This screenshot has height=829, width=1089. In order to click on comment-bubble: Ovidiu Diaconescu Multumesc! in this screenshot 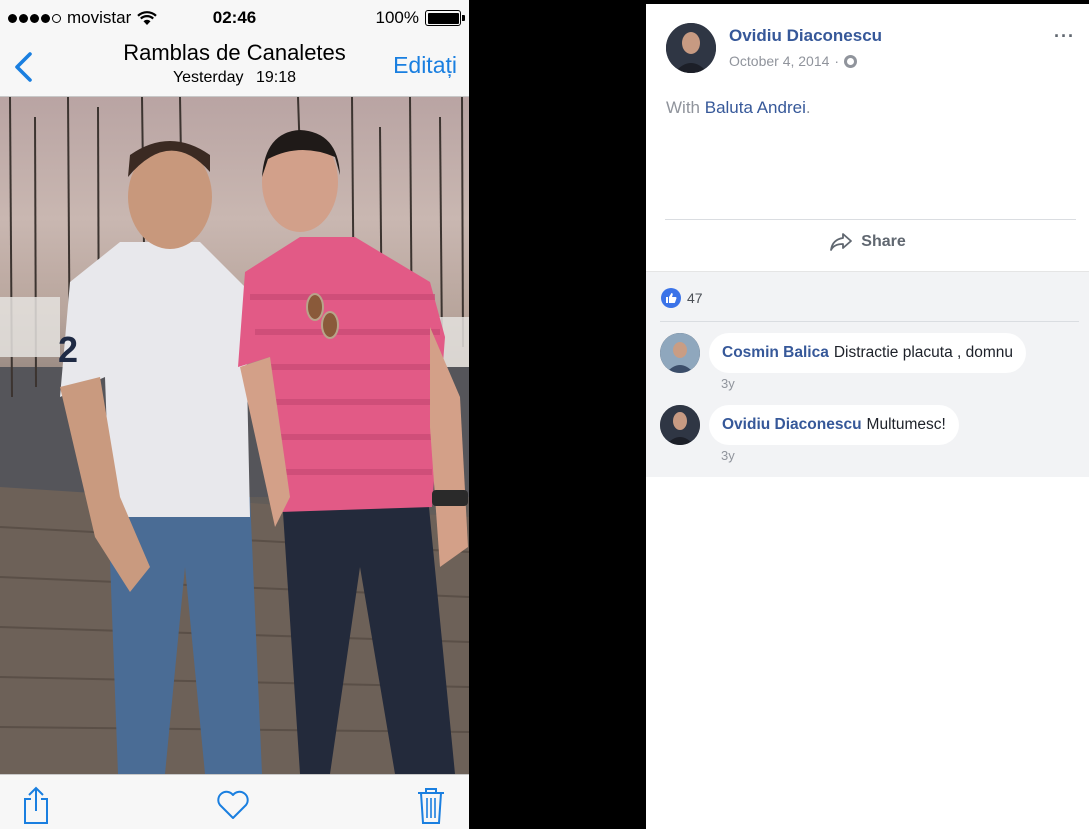, I will do `click(834, 425)`.